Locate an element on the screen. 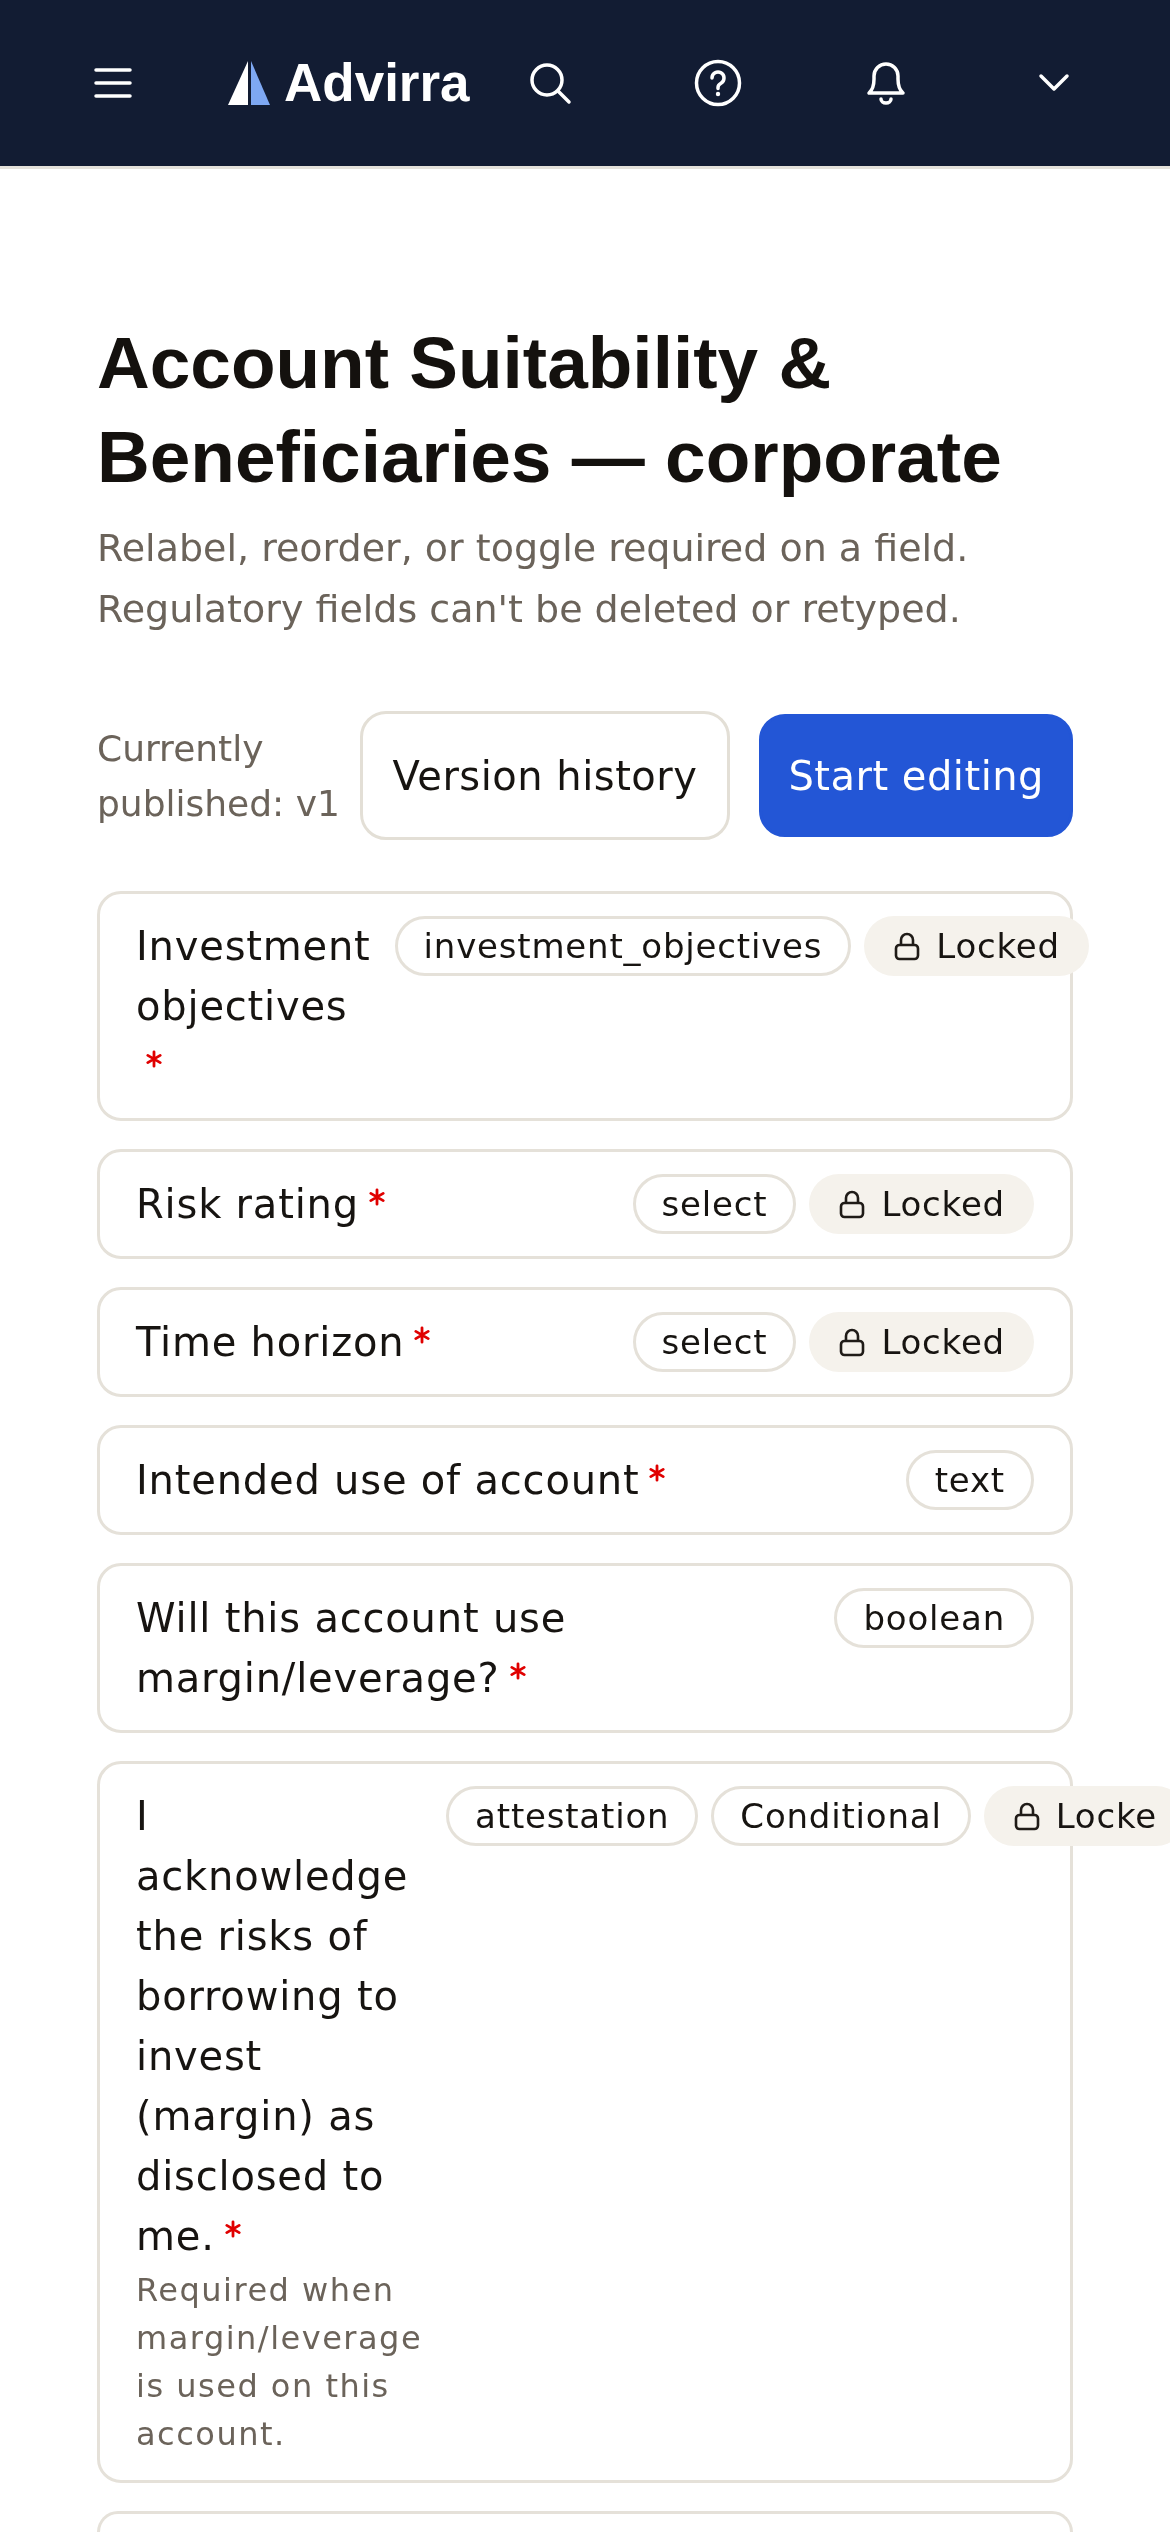 The image size is (1170, 2532). secondary-button: Version history is located at coordinates (545, 775).